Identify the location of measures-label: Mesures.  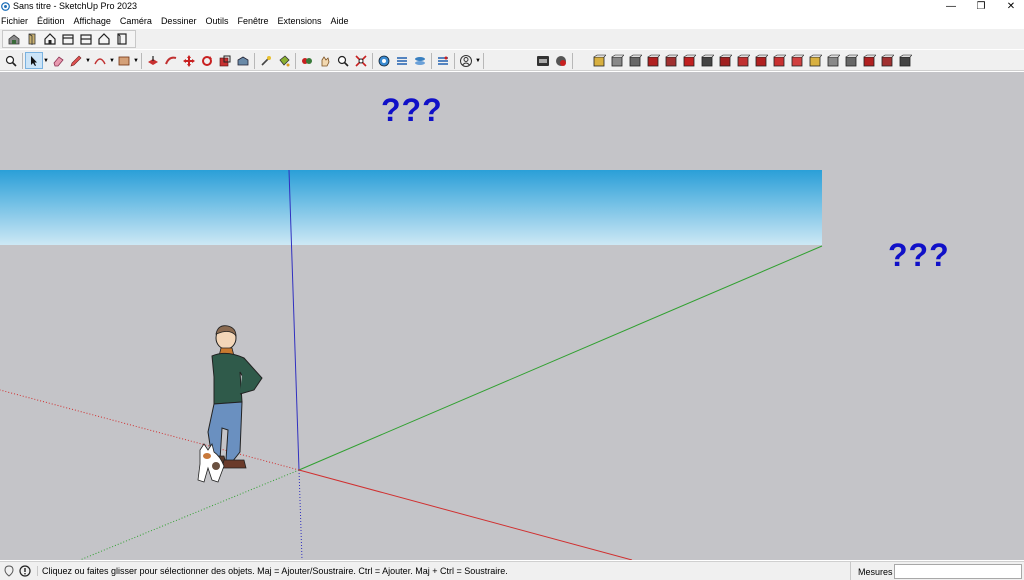
(871, 571).